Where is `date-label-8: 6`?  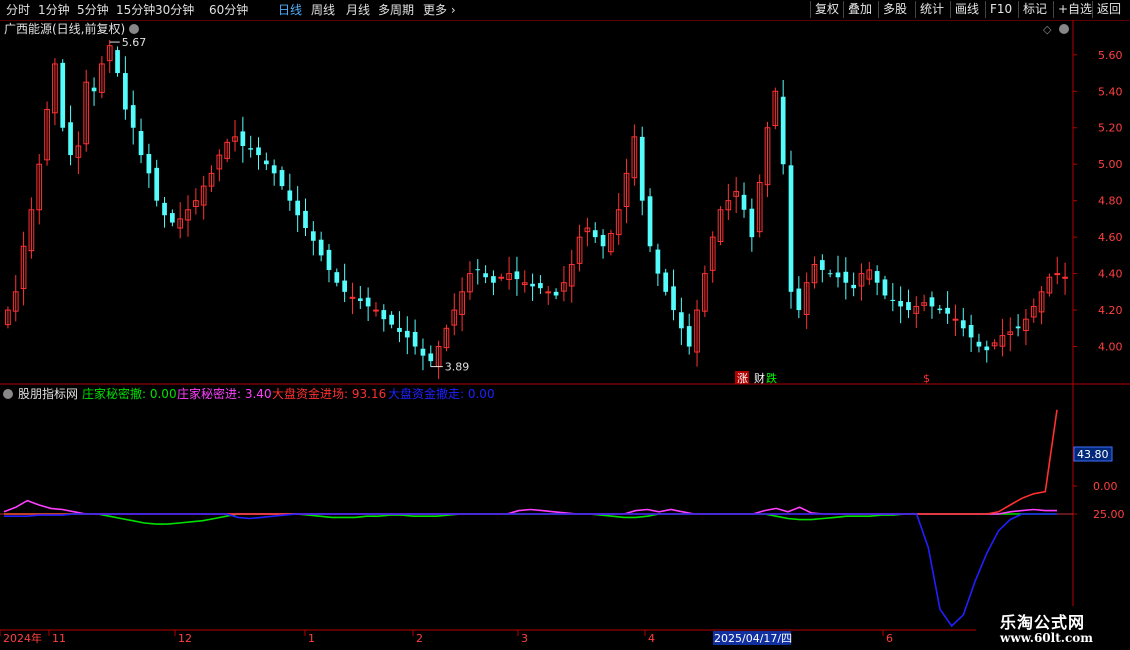
date-label-8: 6 is located at coordinates (889, 638).